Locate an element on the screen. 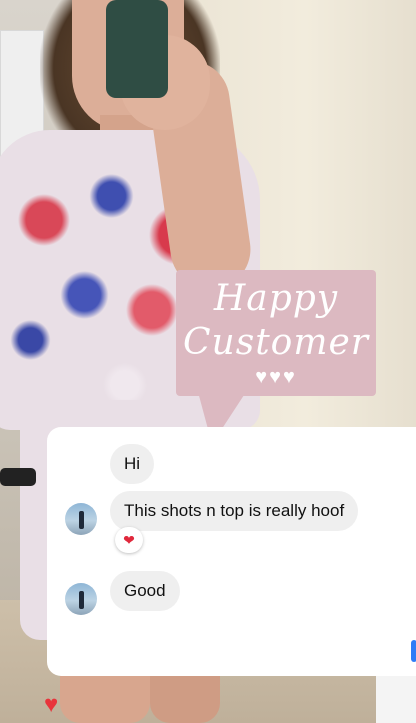 The image size is (416, 723). happy-customer-badge: Happy Customer ♥♥♥ is located at coordinates (276, 333).